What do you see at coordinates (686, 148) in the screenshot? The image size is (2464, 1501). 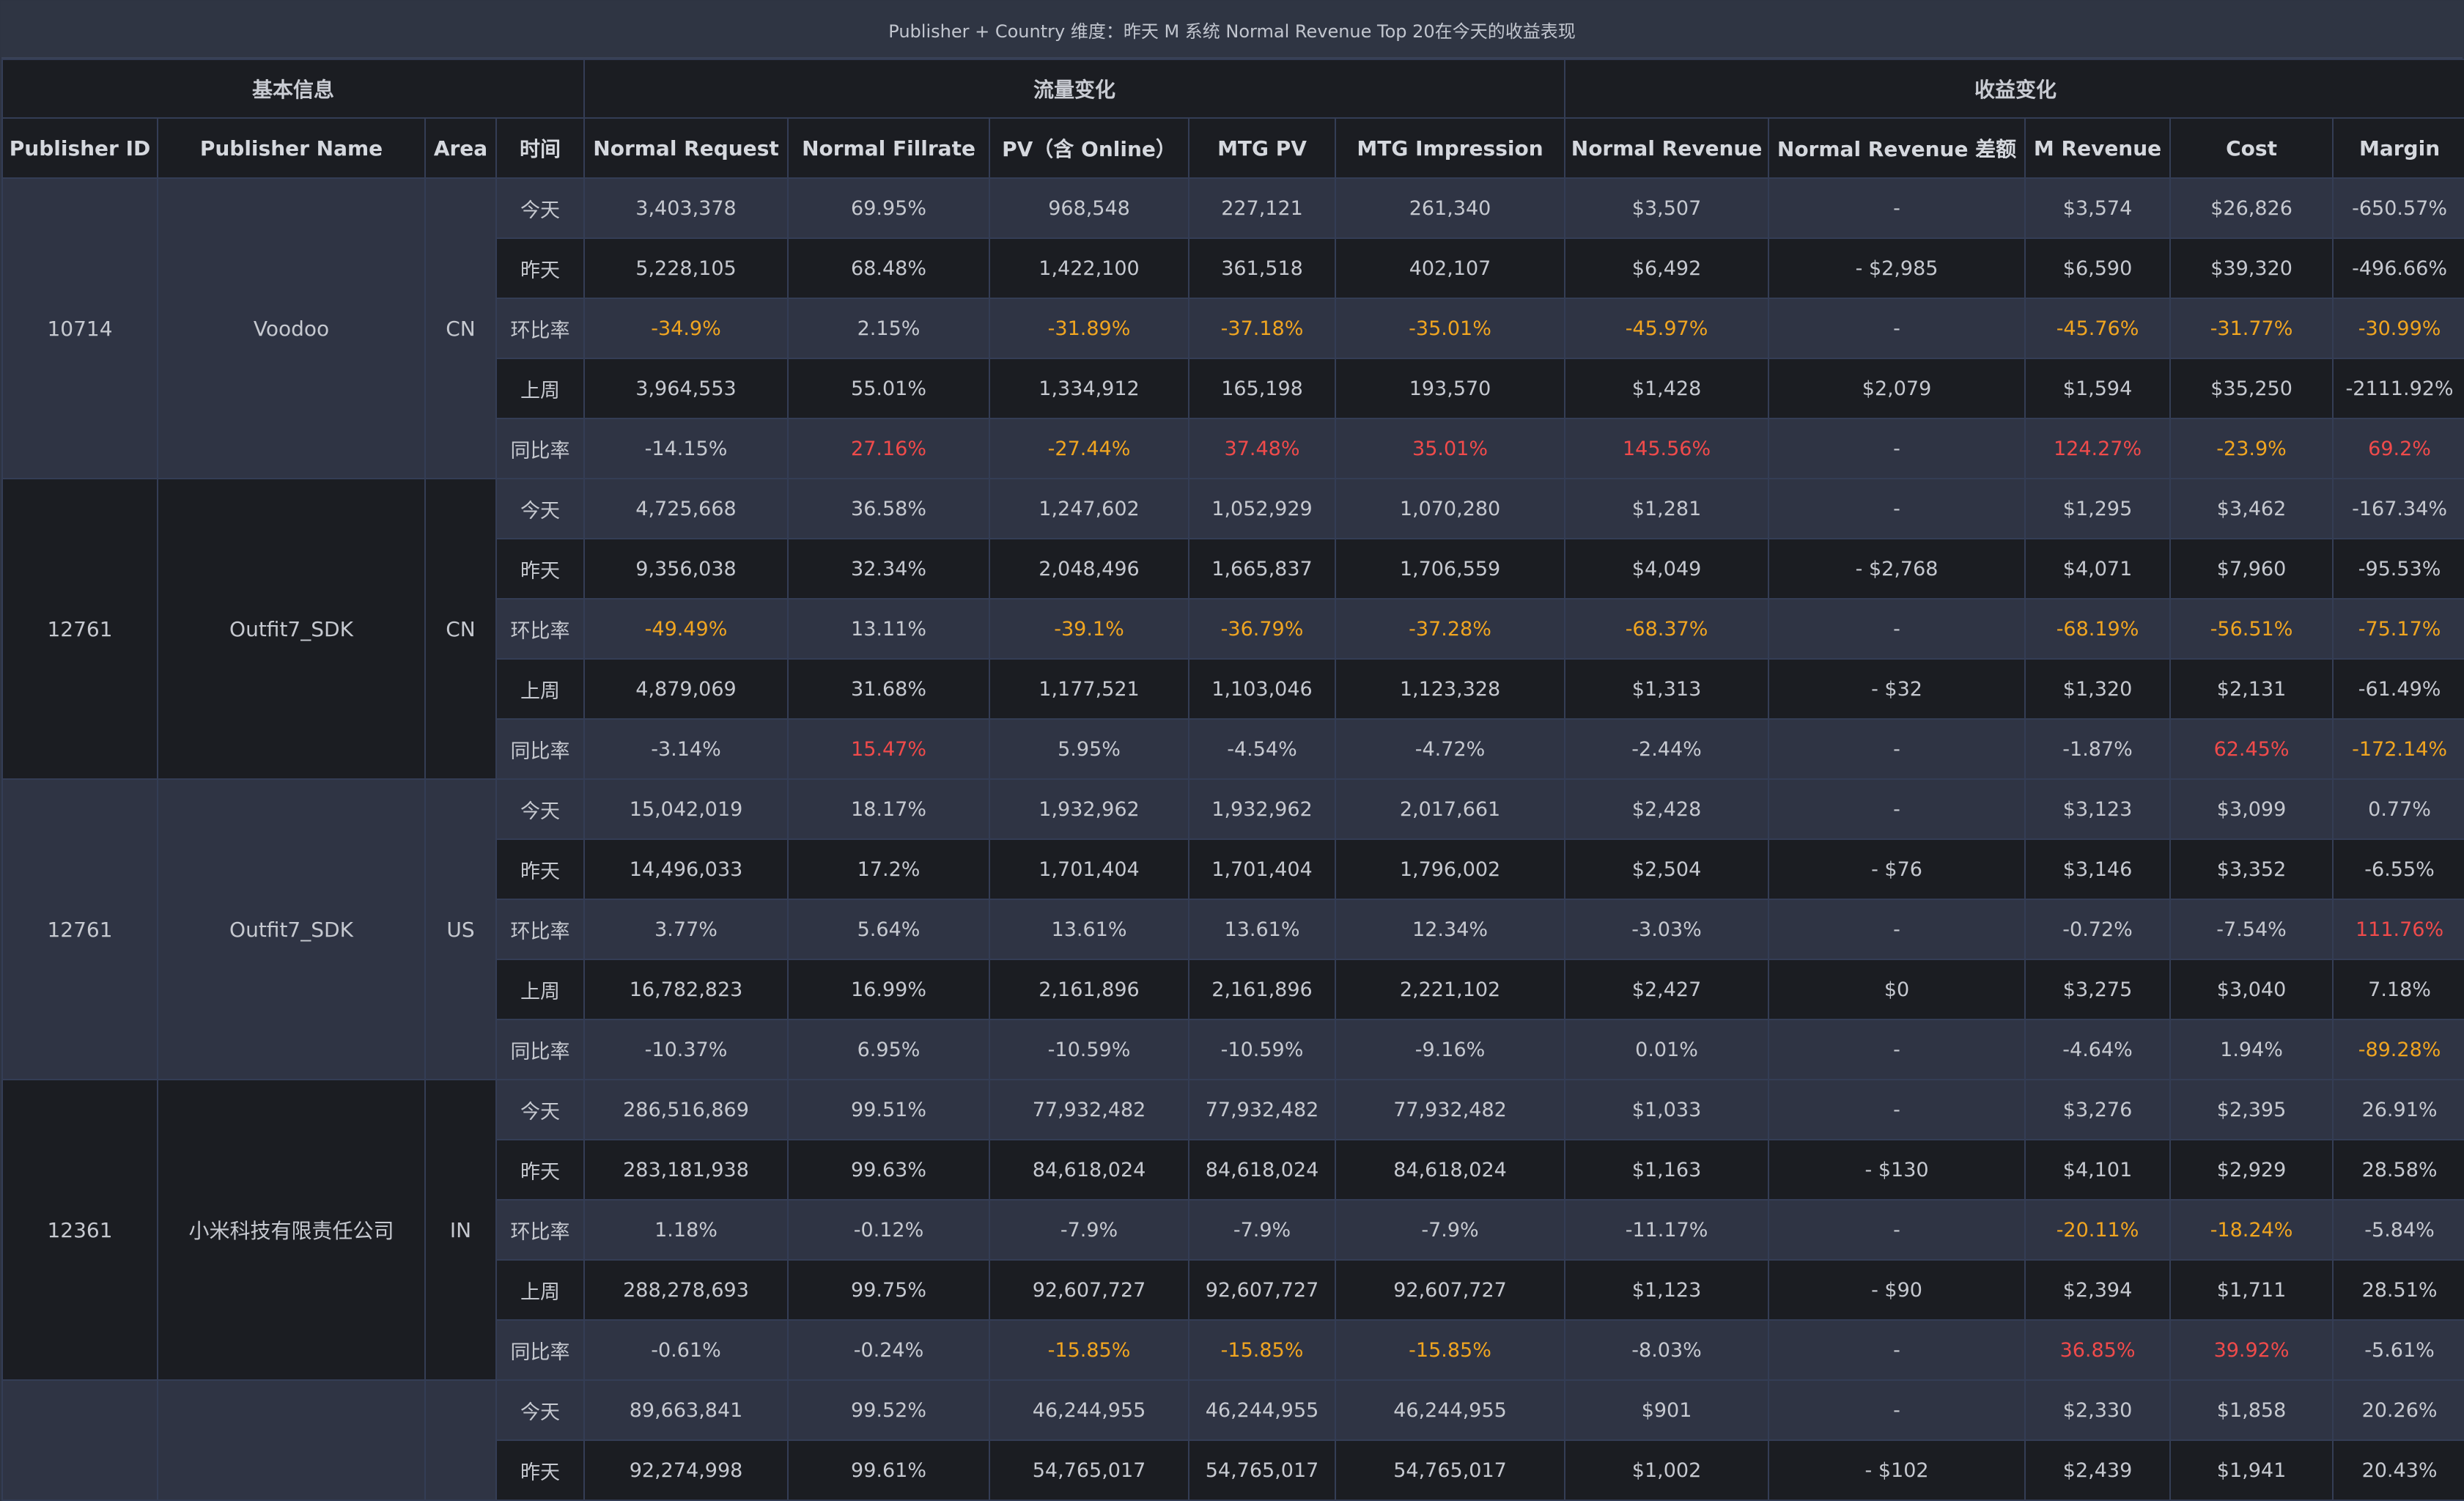 I see `column-header-normal-request: Normal Request` at bounding box center [686, 148].